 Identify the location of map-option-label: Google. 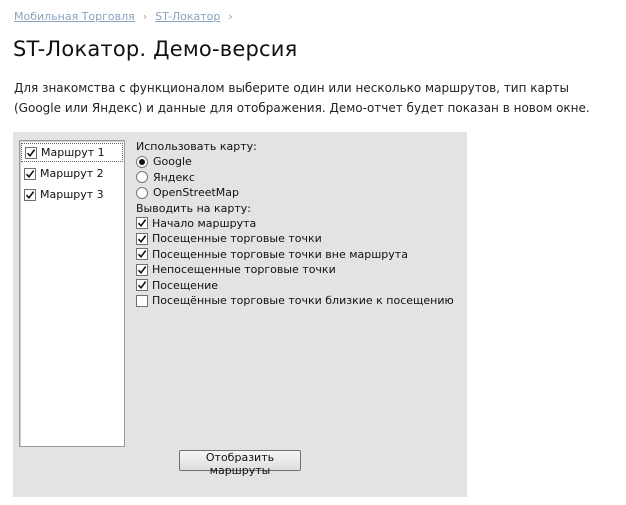
(172, 162).